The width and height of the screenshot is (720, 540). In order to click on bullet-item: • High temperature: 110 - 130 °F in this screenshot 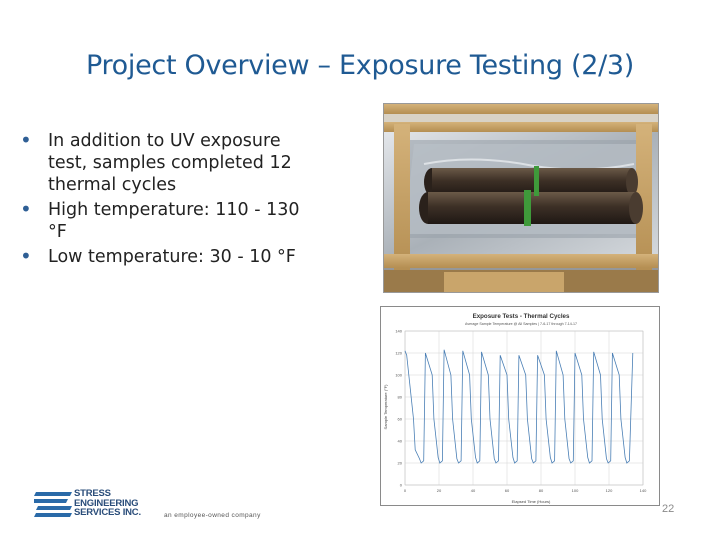, I will do `click(168, 220)`.